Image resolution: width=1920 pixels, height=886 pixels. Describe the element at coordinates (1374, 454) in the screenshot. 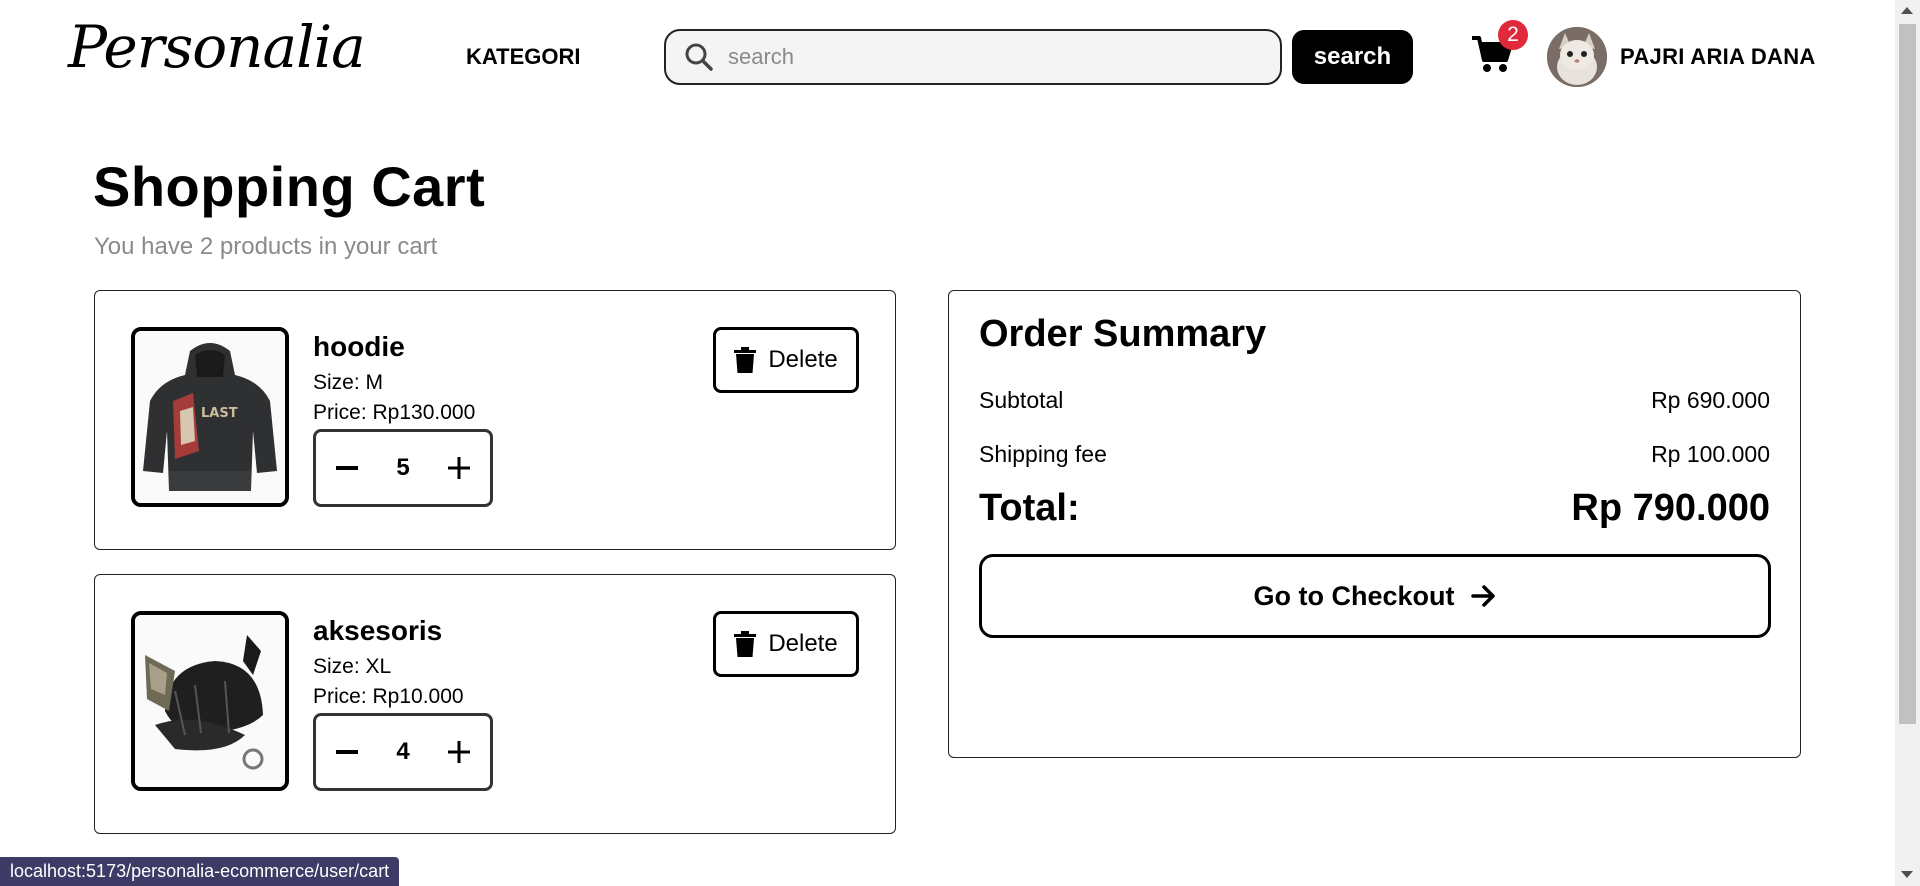

I see `shipping-row: Shipping fee Rp 100.000` at that location.